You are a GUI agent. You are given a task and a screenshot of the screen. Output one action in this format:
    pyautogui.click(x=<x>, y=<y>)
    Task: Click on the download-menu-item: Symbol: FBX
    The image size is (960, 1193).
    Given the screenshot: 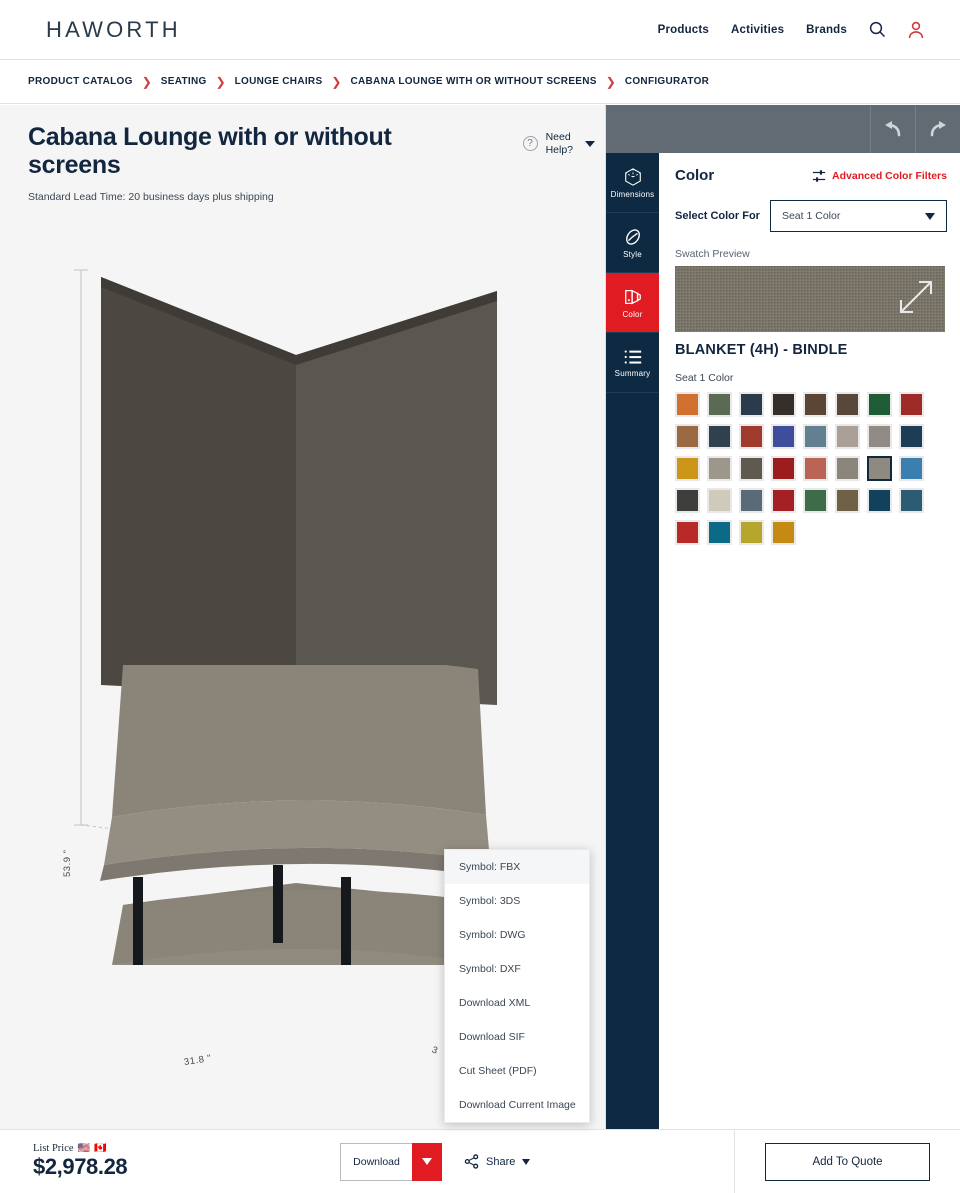 What is the action you would take?
    pyautogui.click(x=517, y=867)
    